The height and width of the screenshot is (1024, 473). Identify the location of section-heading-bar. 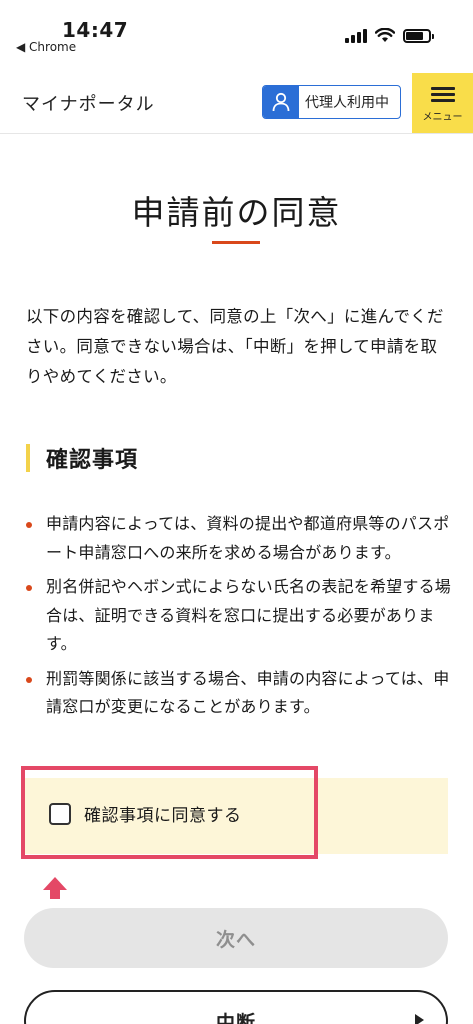
(28, 458).